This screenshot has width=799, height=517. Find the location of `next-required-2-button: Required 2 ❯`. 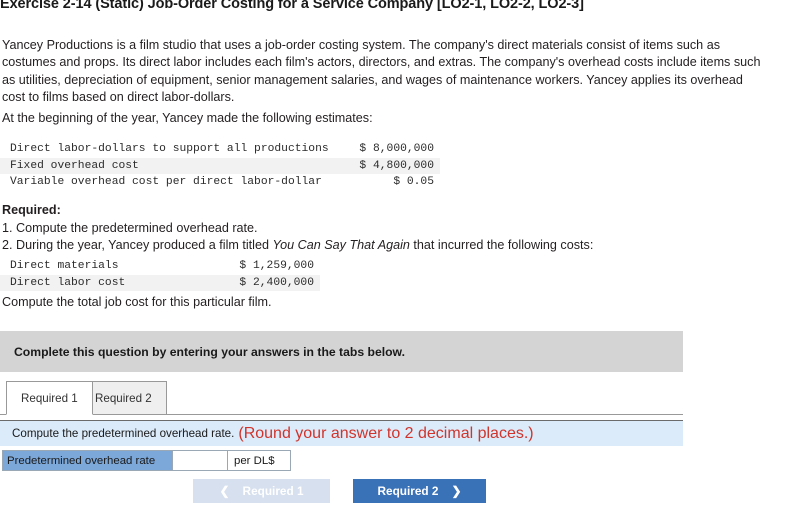

next-required-2-button: Required 2 ❯ is located at coordinates (419, 491).